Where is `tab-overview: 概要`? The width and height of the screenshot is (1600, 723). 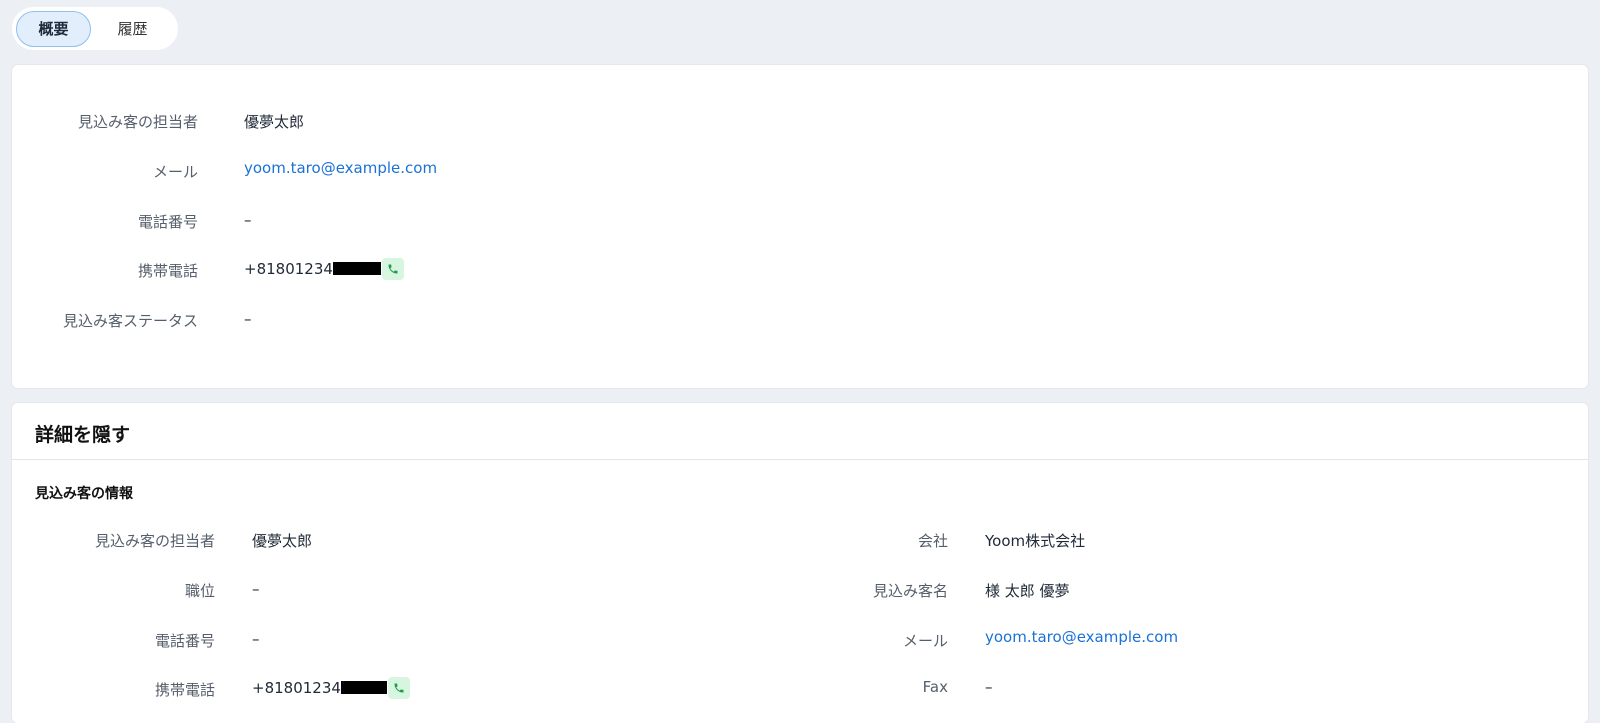
tab-overview: 概要 is located at coordinates (54, 28).